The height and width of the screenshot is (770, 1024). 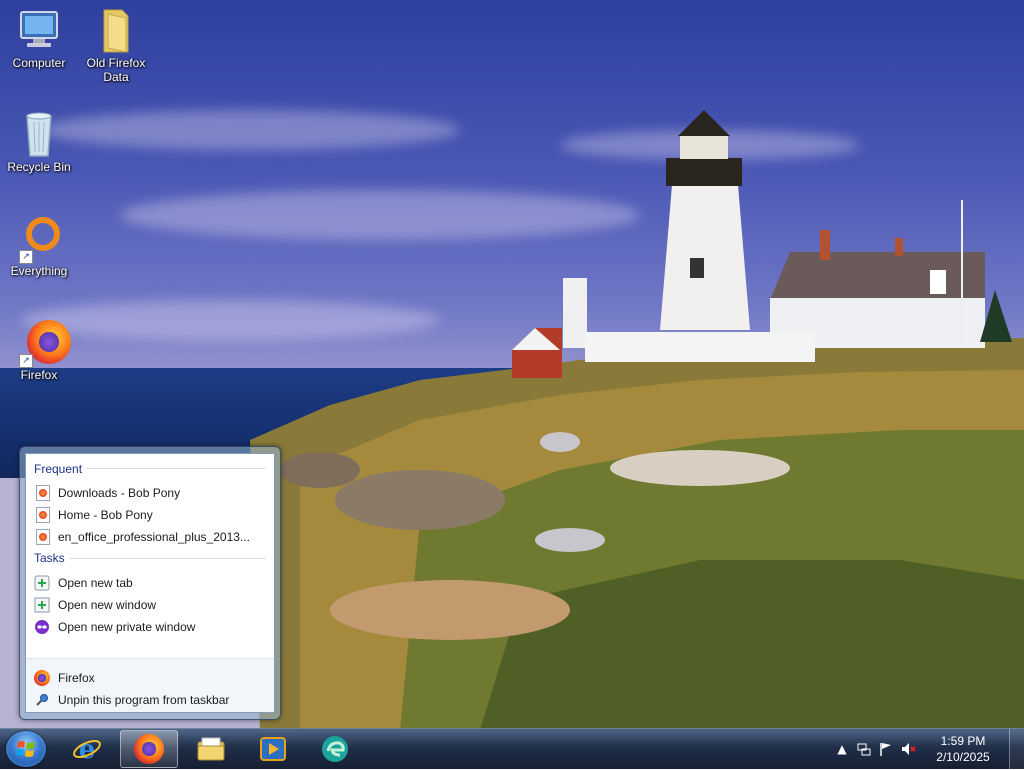 What do you see at coordinates (512, 748) in the screenshot?
I see `taskbar: e ▲ 1:59 PM 2/10/2025` at bounding box center [512, 748].